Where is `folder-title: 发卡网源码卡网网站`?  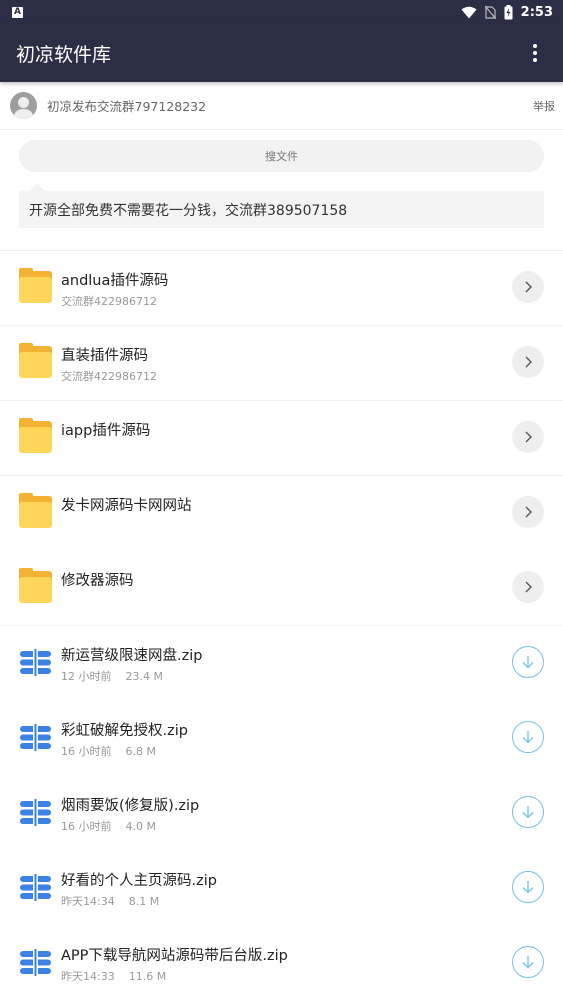 folder-title: 发卡网源码卡网网站 is located at coordinates (126, 506).